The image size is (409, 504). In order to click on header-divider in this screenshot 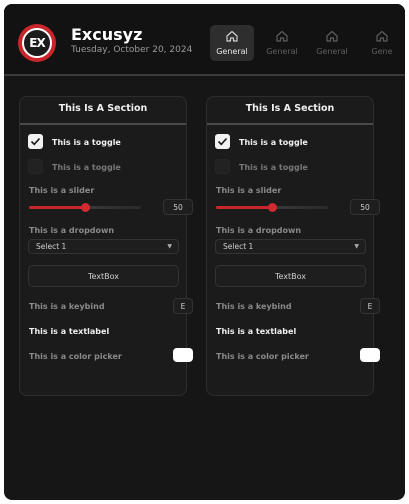, I will do `click(204, 75)`.